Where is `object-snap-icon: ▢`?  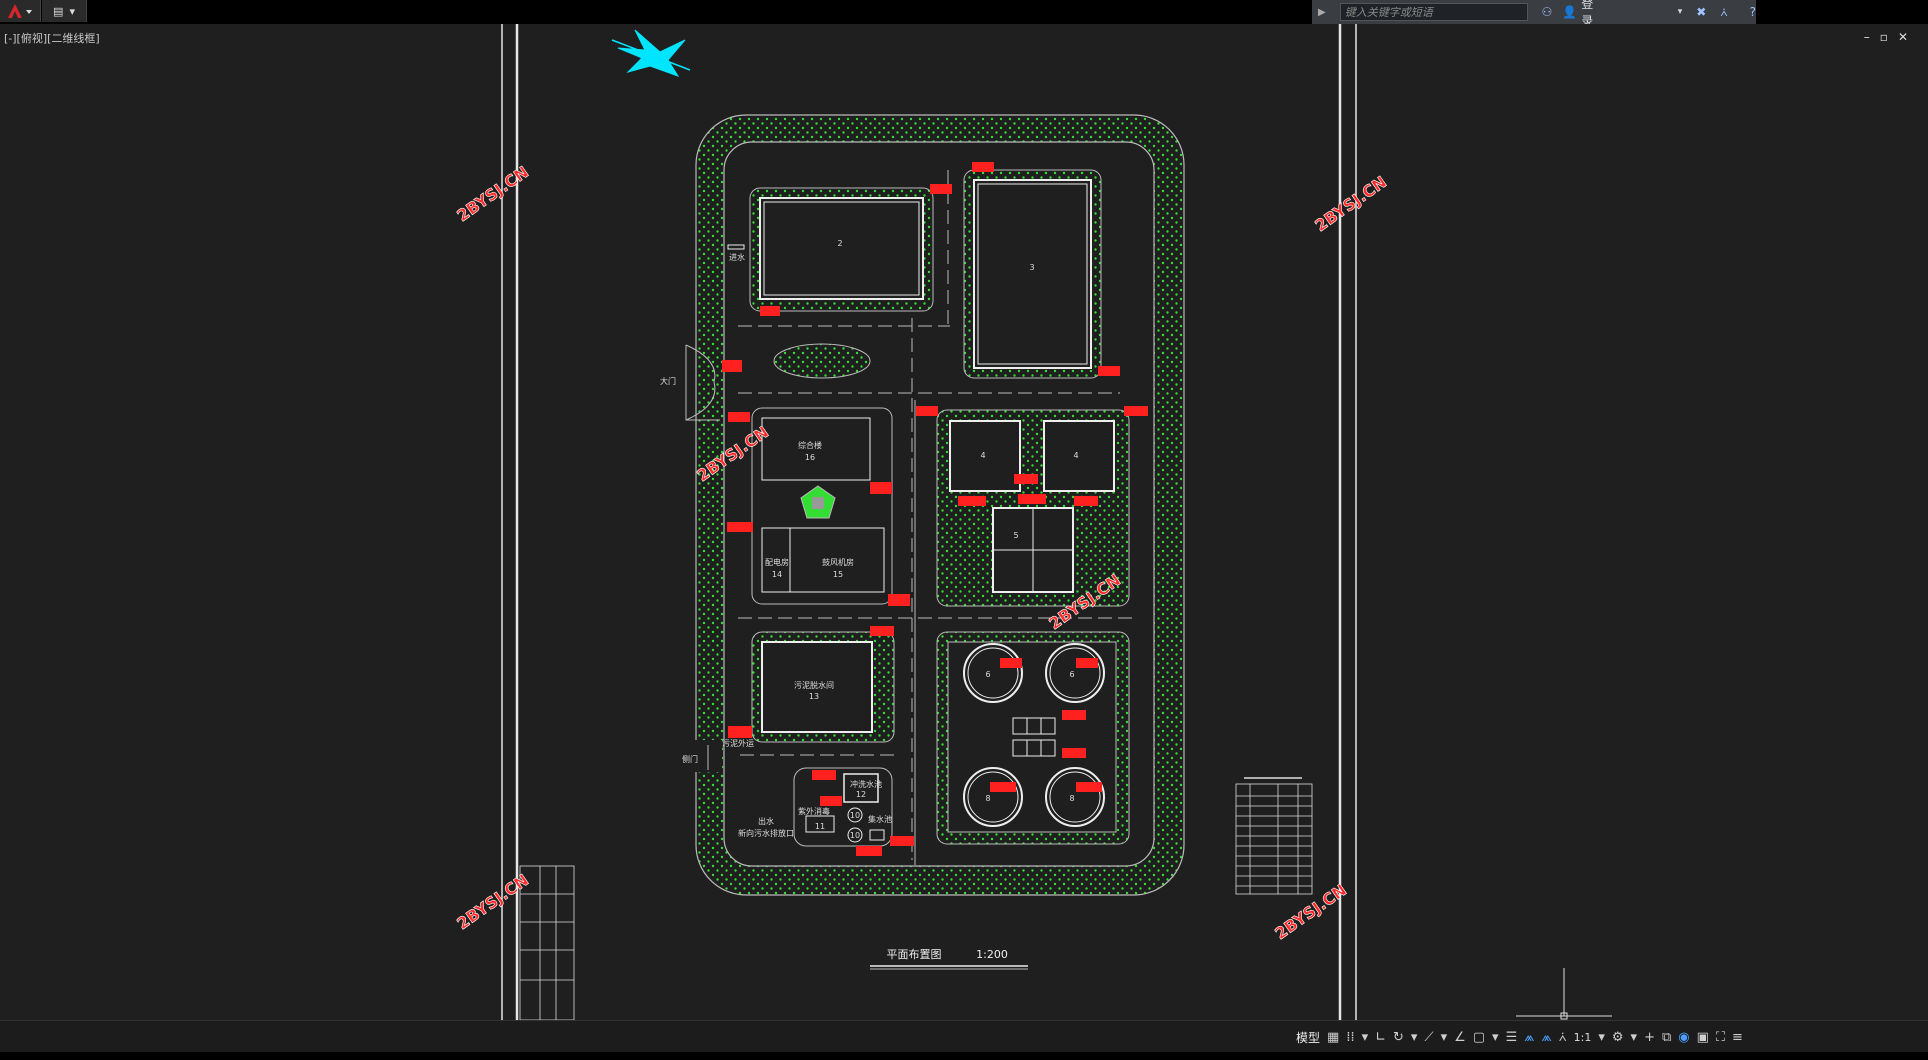
object-snap-icon: ▢ is located at coordinates (1479, 1037).